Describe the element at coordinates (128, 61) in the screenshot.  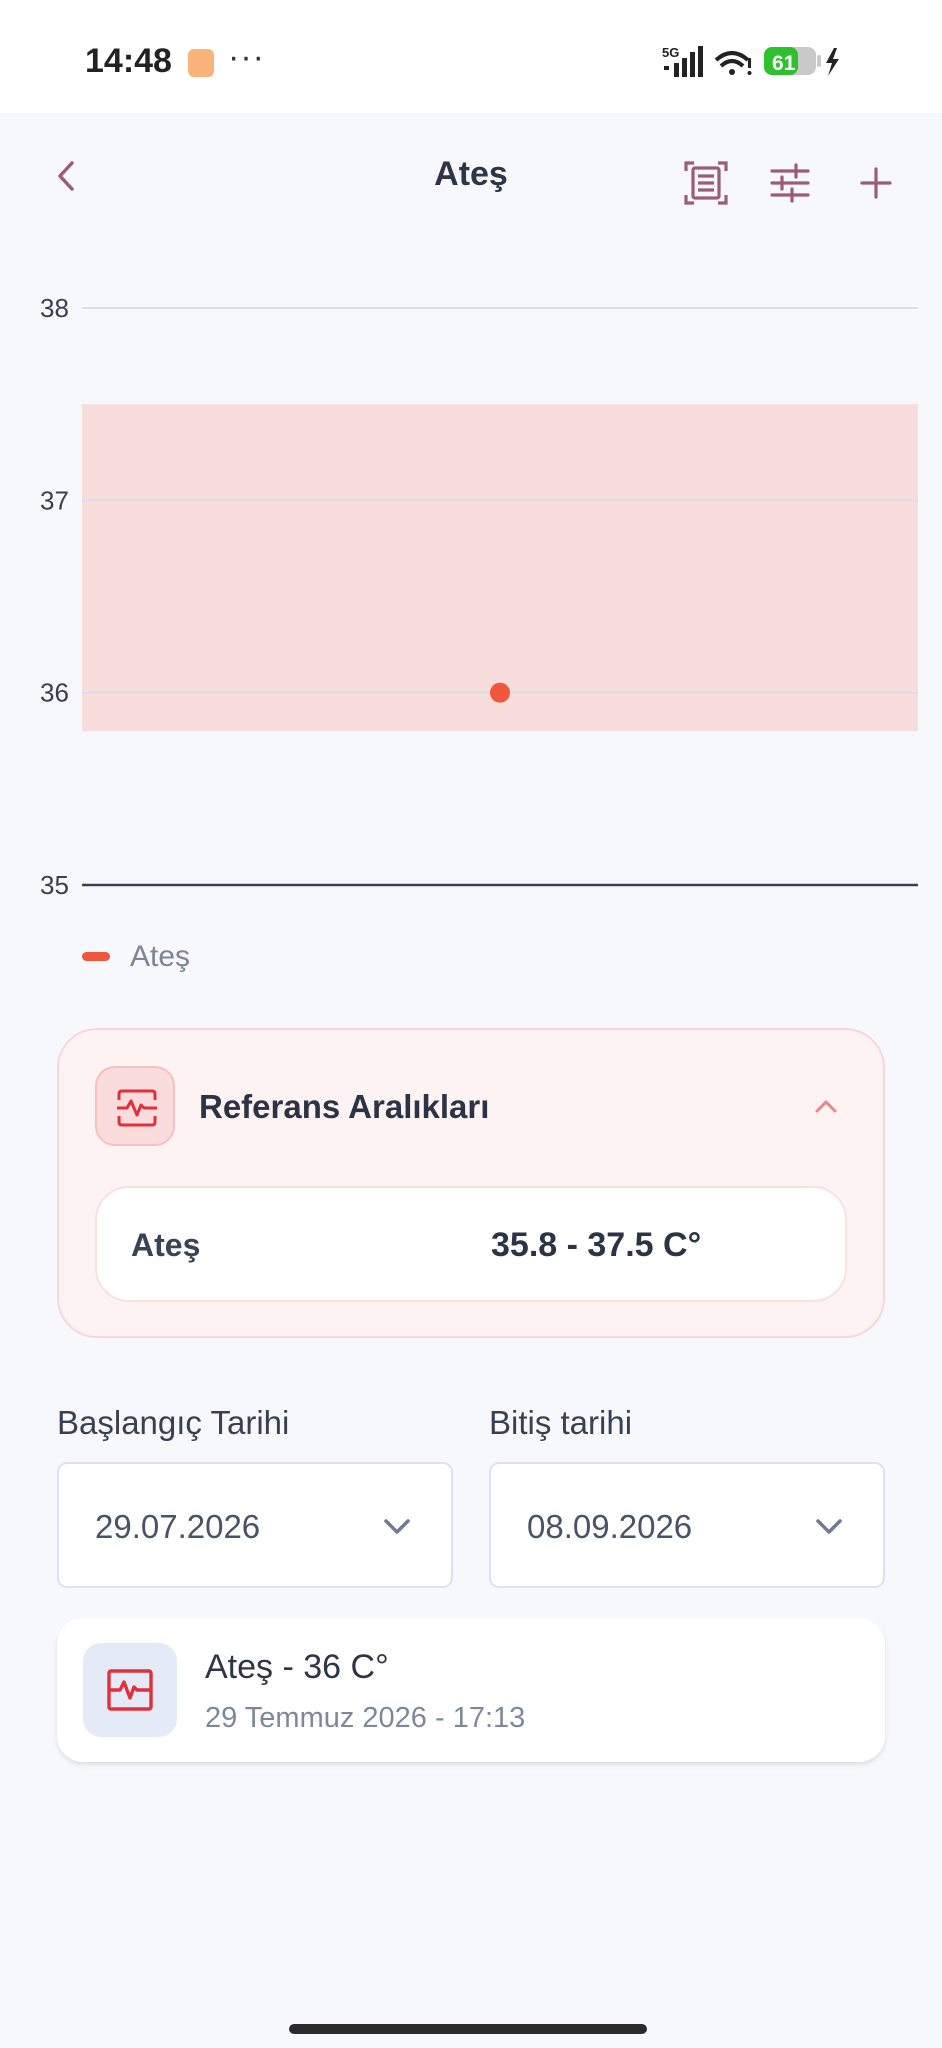
I see `status-time: 14:48` at that location.